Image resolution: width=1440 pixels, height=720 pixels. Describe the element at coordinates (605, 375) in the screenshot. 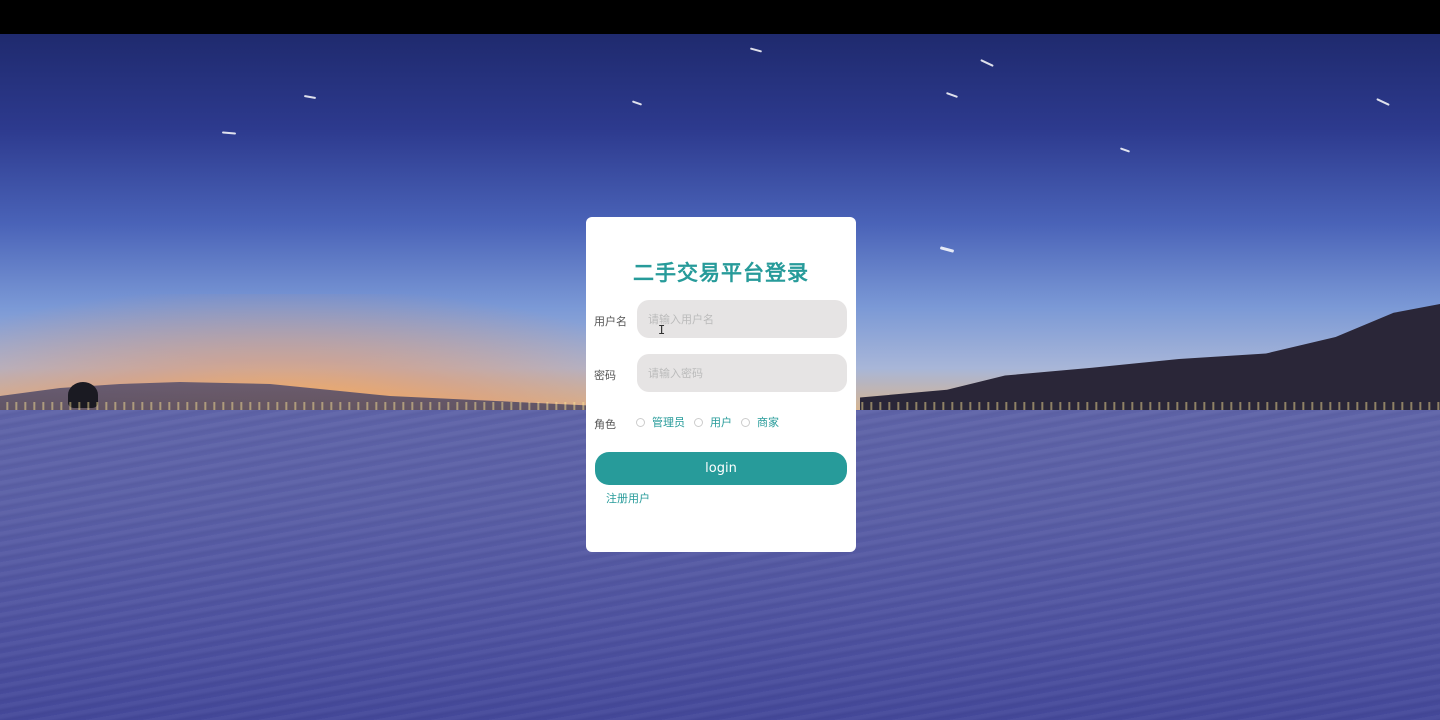

I see `password-label: 密码` at that location.